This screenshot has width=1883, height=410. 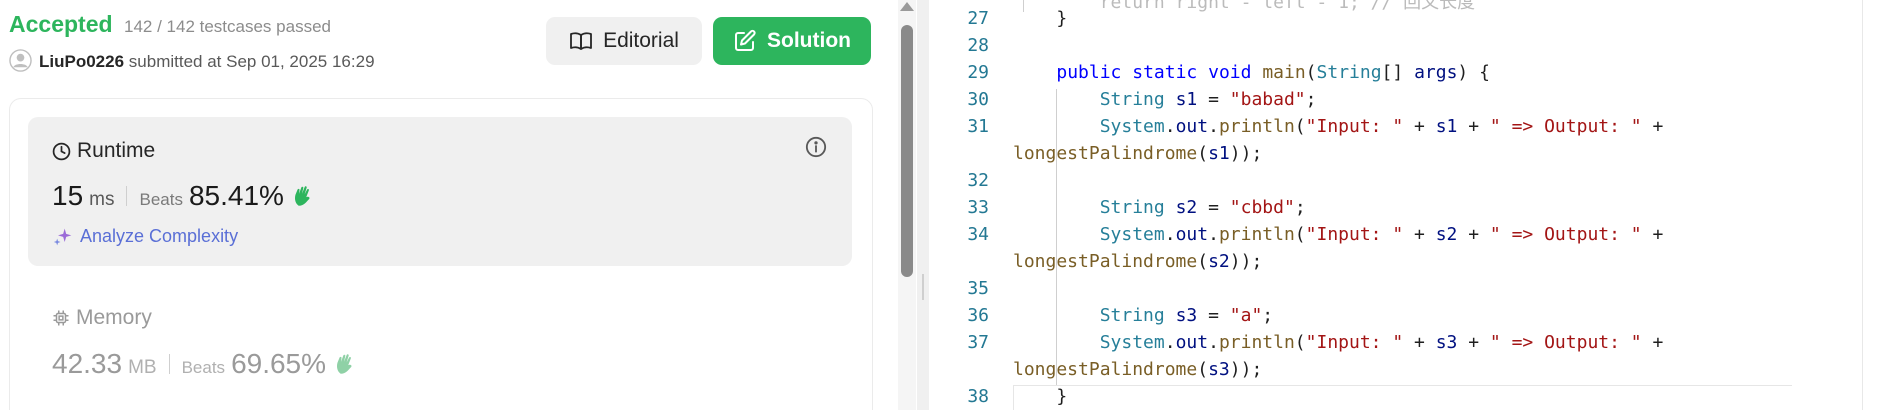 I want to click on code-line: }, so click(x=1040, y=18).